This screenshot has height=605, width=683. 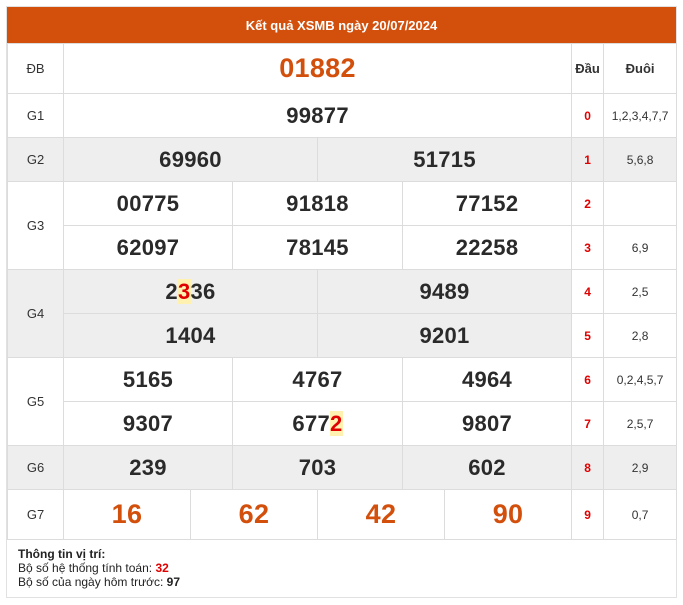 I want to click on info-label: Bộ số của ngày hôm trước:, so click(x=91, y=582).